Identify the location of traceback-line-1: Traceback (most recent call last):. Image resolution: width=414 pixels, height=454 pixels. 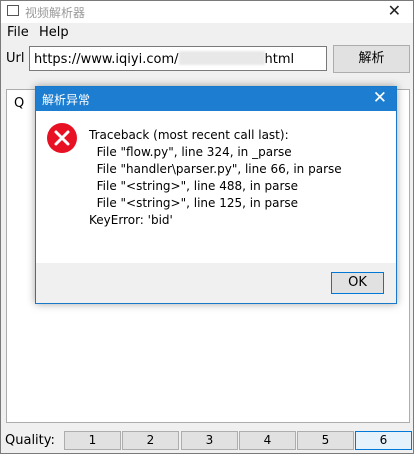
(189, 135).